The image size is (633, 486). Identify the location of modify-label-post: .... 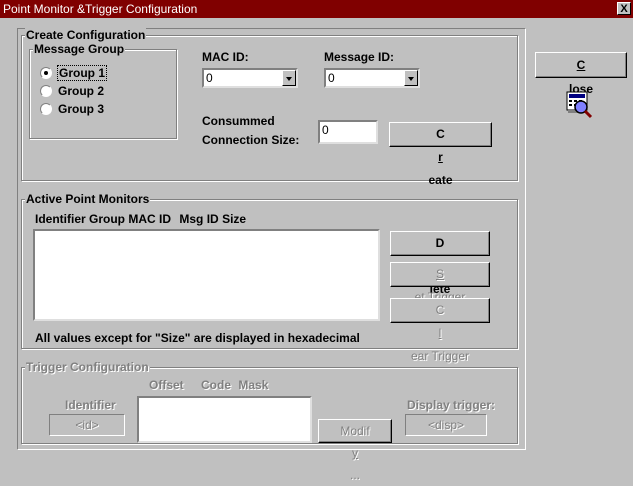
(354, 475).